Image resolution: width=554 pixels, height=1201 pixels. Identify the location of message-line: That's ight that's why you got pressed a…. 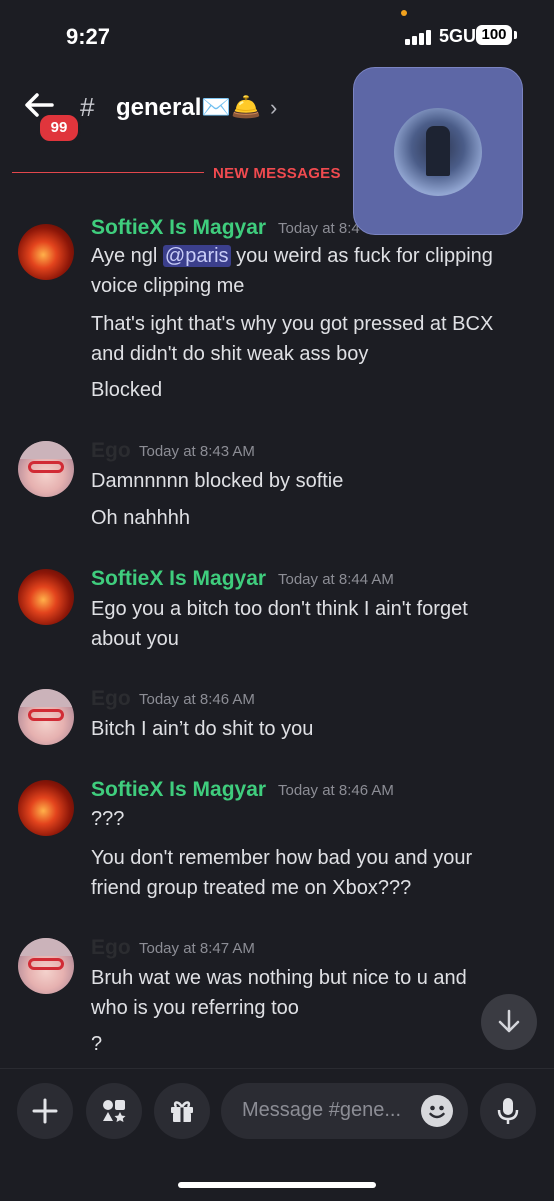
(292, 324).